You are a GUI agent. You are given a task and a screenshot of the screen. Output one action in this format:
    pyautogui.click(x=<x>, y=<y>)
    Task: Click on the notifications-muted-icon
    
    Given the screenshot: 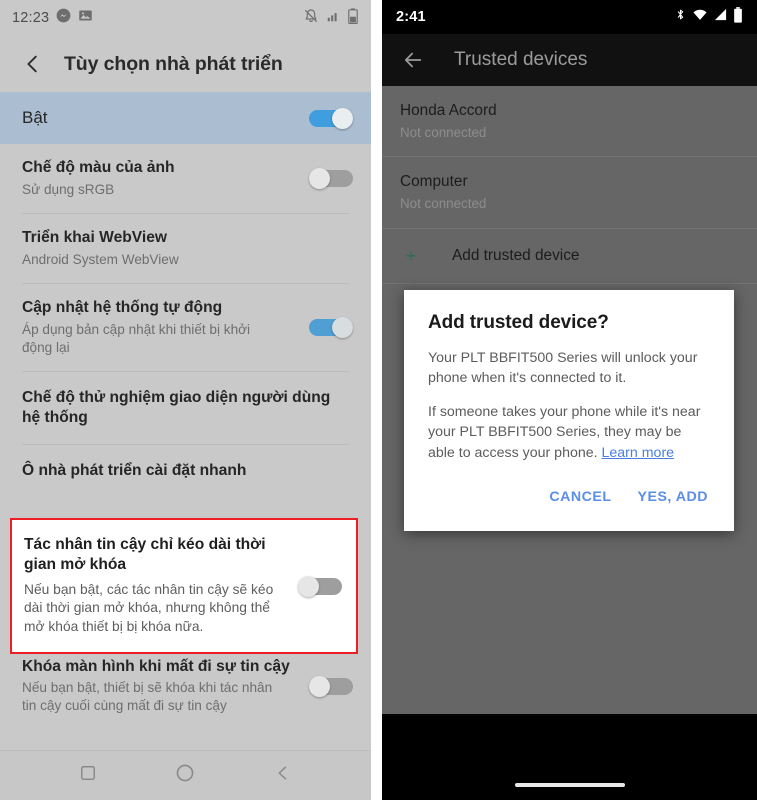 What is the action you would take?
    pyautogui.click(x=311, y=18)
    